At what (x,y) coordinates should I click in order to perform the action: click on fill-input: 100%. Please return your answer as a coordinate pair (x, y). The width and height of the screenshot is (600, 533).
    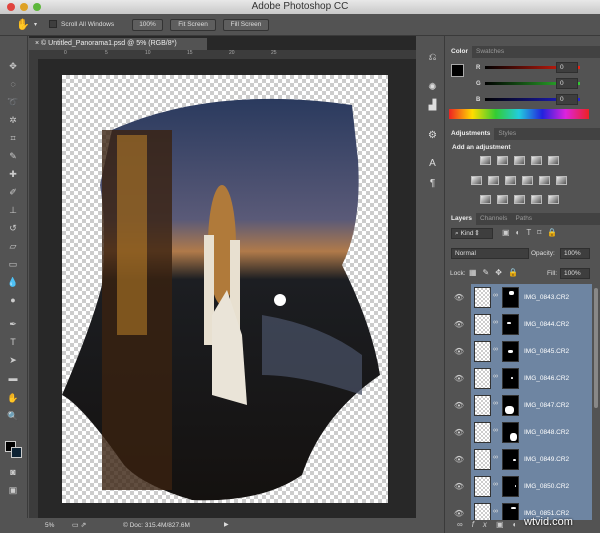
    Looking at the image, I should click on (575, 273).